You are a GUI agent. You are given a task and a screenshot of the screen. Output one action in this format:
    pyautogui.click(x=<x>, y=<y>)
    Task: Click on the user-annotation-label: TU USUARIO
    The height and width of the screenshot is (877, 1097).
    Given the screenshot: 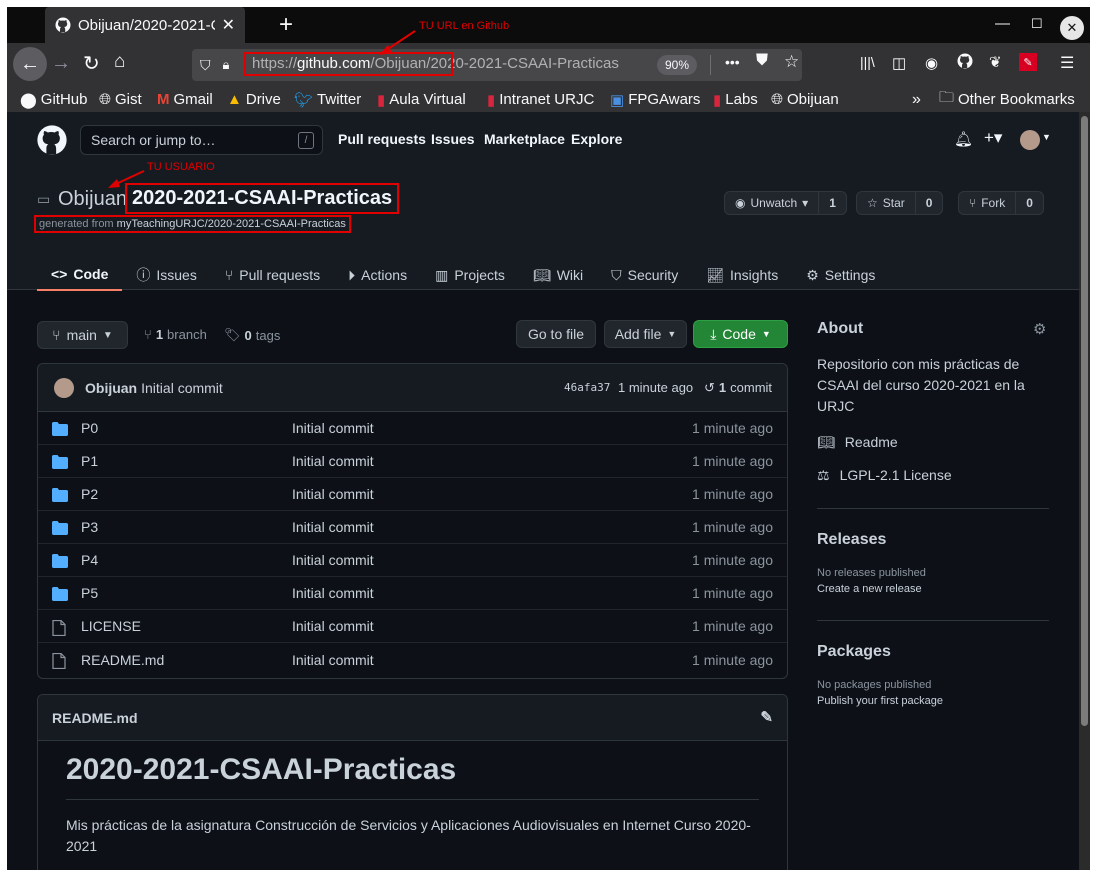 What is the action you would take?
    pyautogui.click(x=181, y=167)
    